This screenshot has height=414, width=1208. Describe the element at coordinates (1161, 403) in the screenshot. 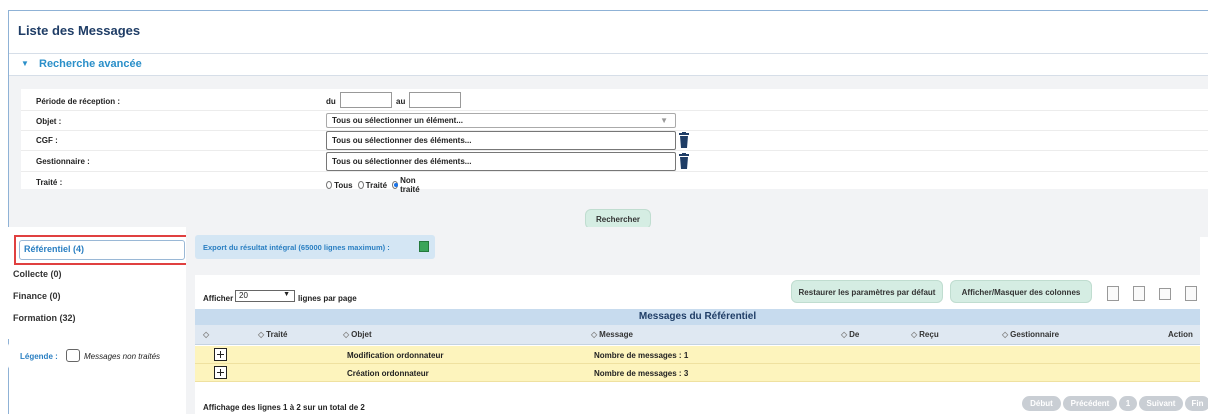

I see `pagination-next: Suivant` at that location.